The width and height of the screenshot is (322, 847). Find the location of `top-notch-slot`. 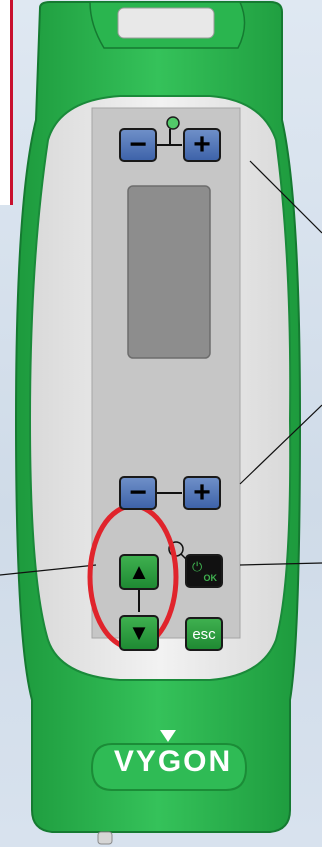

top-notch-slot is located at coordinates (166, 23).